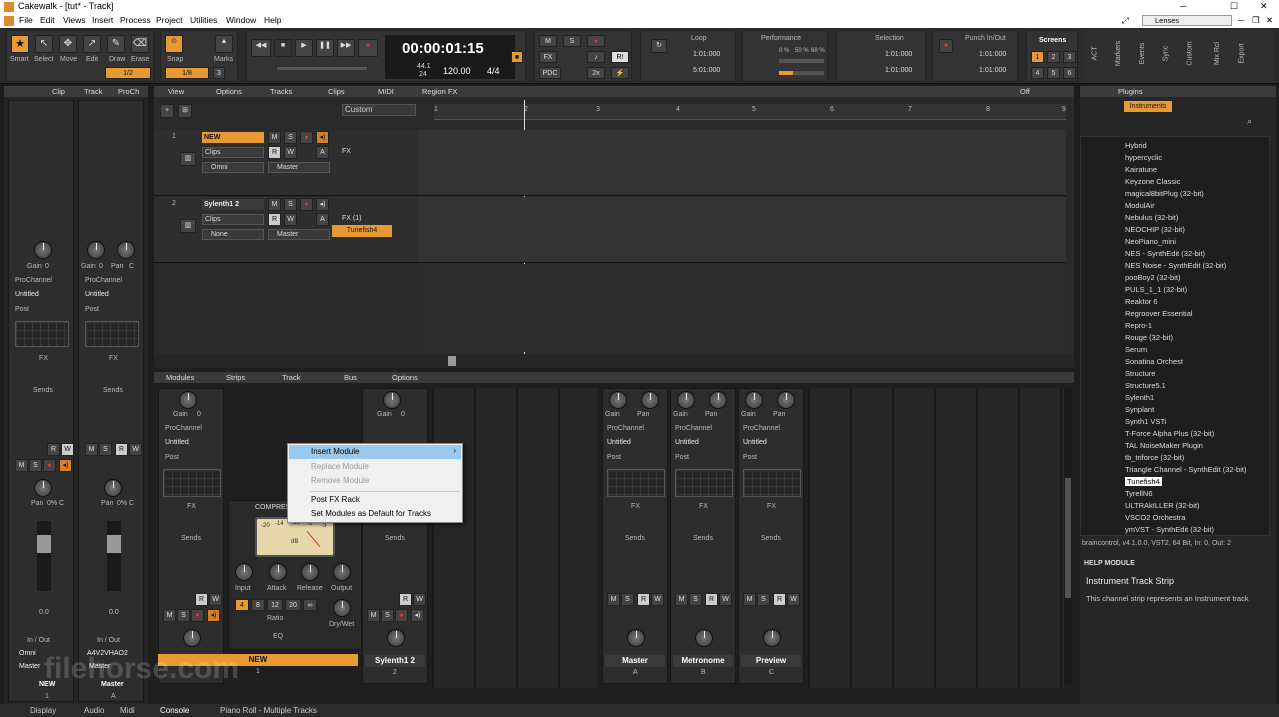  What do you see at coordinates (93, 91) in the screenshot?
I see `inspector-tab-track: Track` at bounding box center [93, 91].